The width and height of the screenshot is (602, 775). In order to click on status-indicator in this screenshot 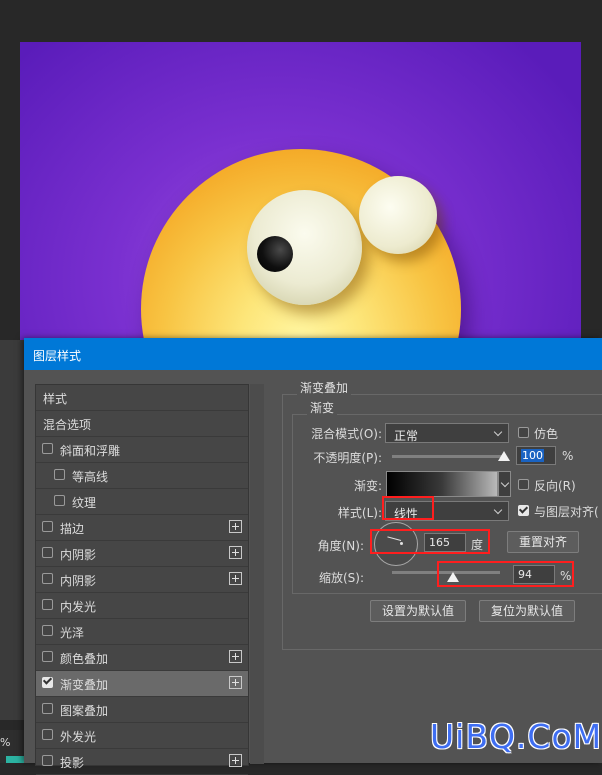, I will do `click(16, 759)`.